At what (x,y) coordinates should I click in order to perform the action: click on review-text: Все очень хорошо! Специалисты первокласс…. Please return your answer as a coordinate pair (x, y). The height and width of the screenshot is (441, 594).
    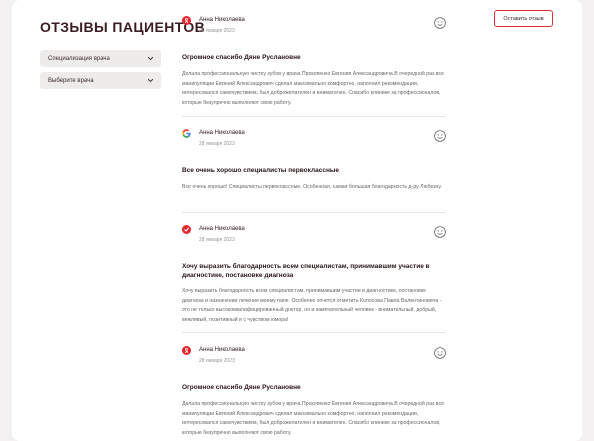
    Looking at the image, I should click on (312, 187).